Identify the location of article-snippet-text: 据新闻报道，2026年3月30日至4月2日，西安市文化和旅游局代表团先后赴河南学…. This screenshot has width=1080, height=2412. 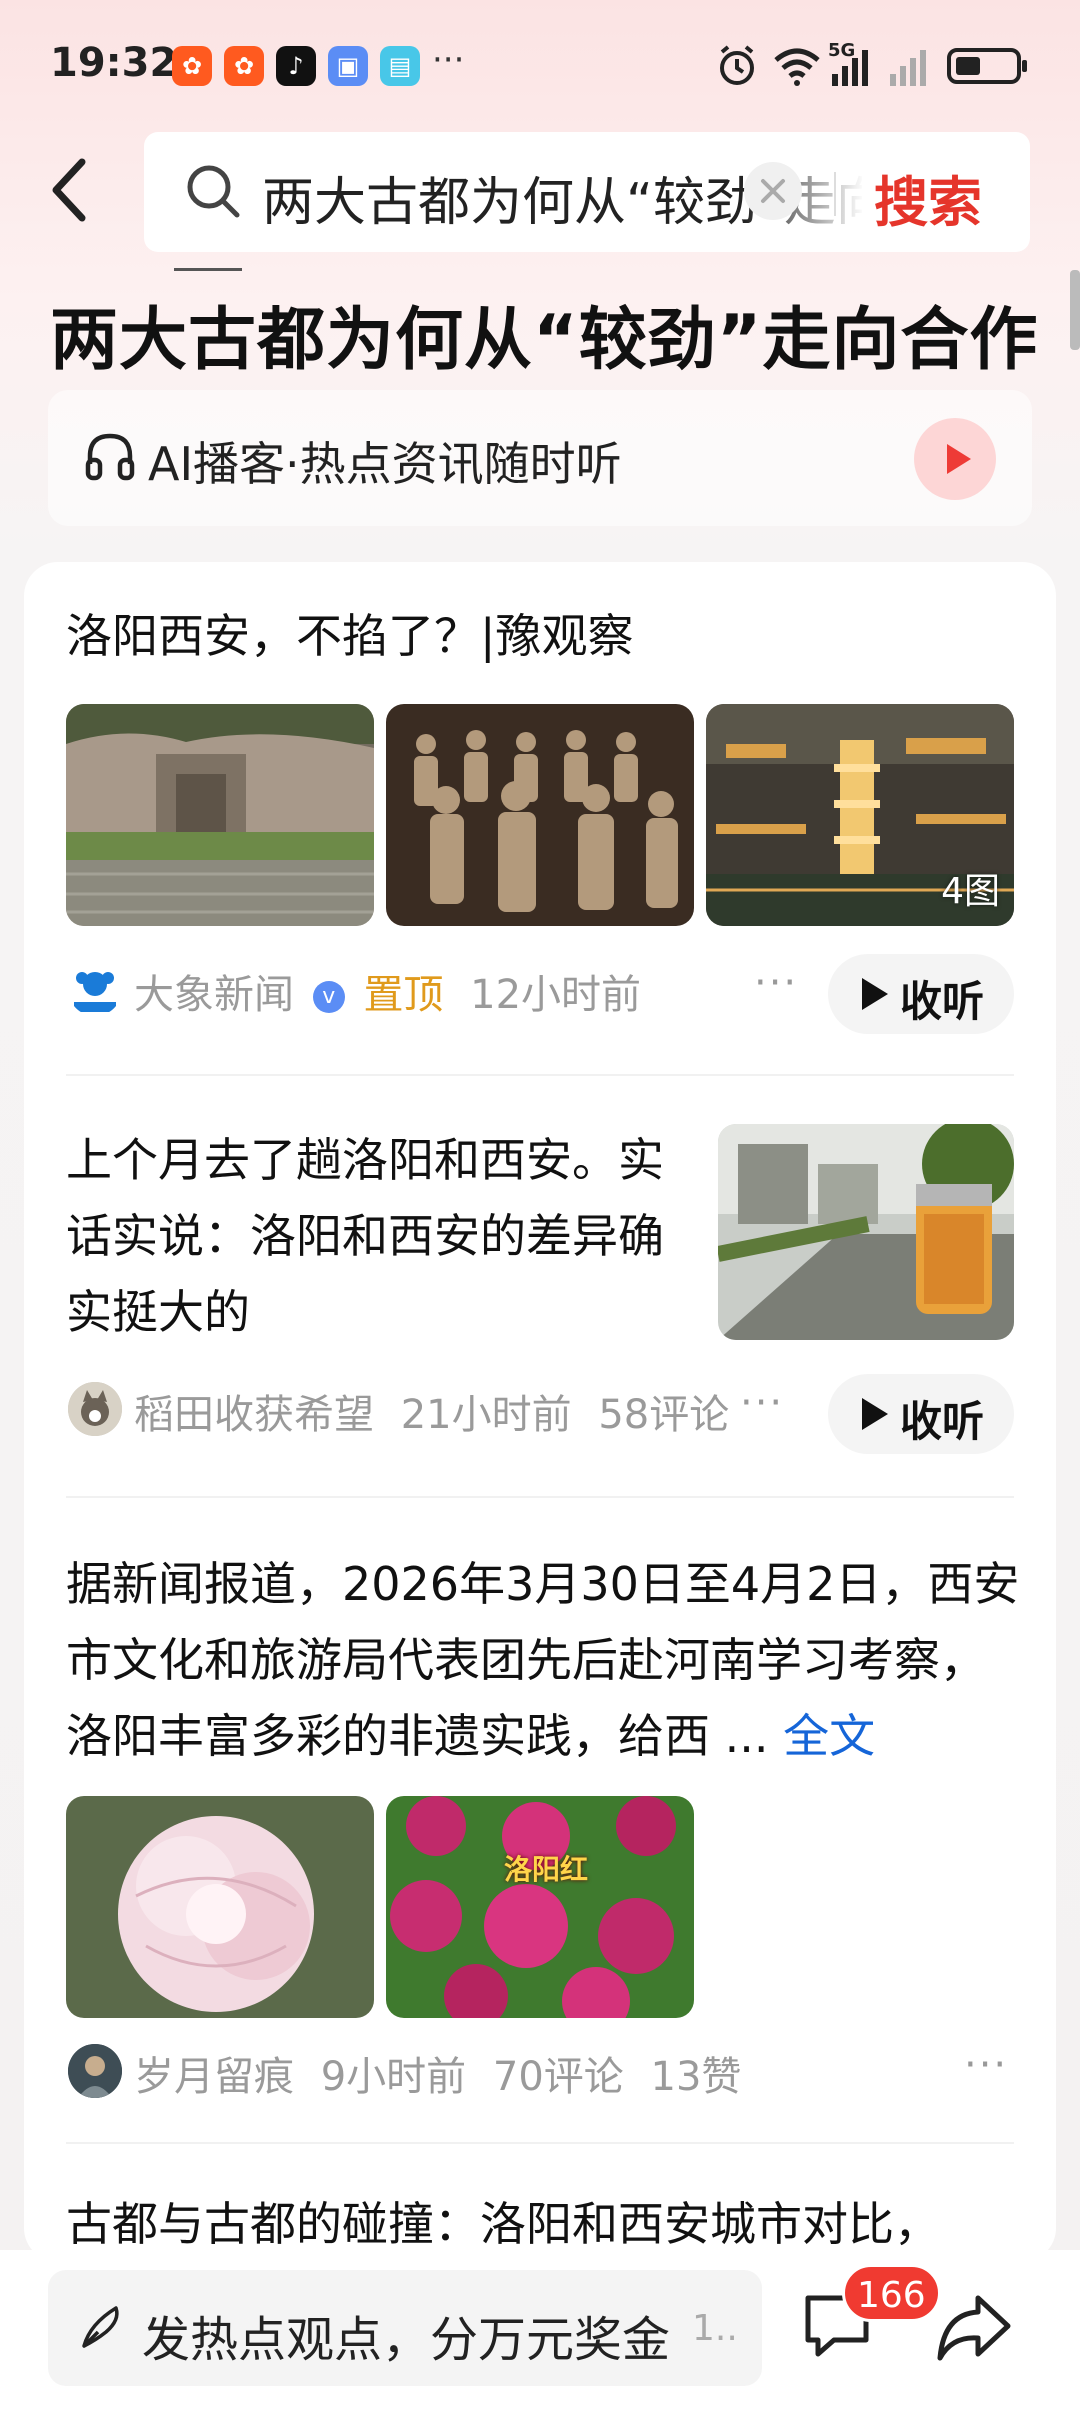
(543, 1660).